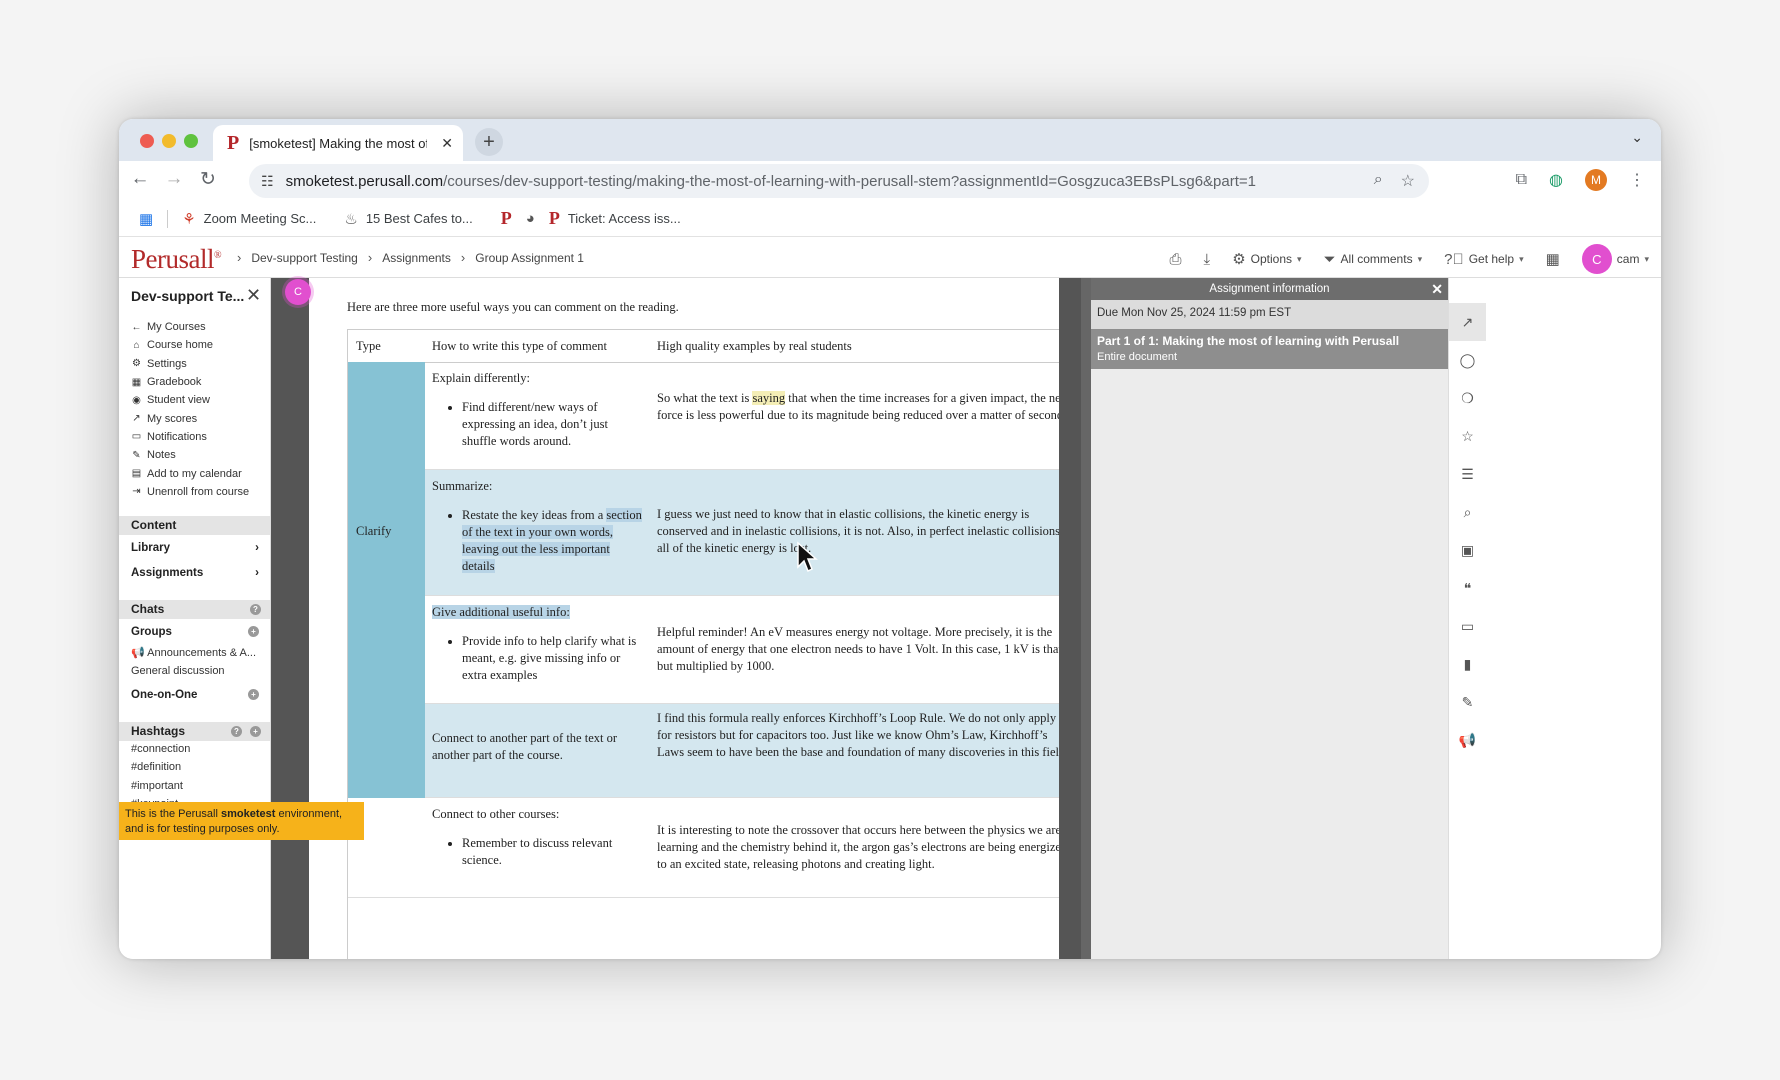 Image resolution: width=1780 pixels, height=1080 pixels. What do you see at coordinates (140, 179) in the screenshot?
I see `back-button: ←` at bounding box center [140, 179].